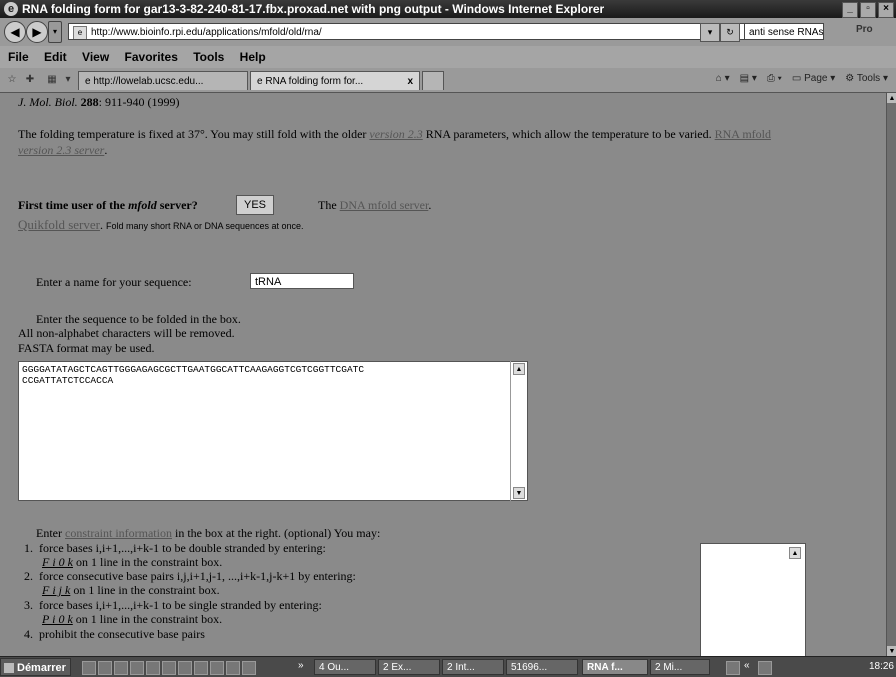  What do you see at coordinates (35, 667) in the screenshot?
I see `start-button: Démarrer` at bounding box center [35, 667].